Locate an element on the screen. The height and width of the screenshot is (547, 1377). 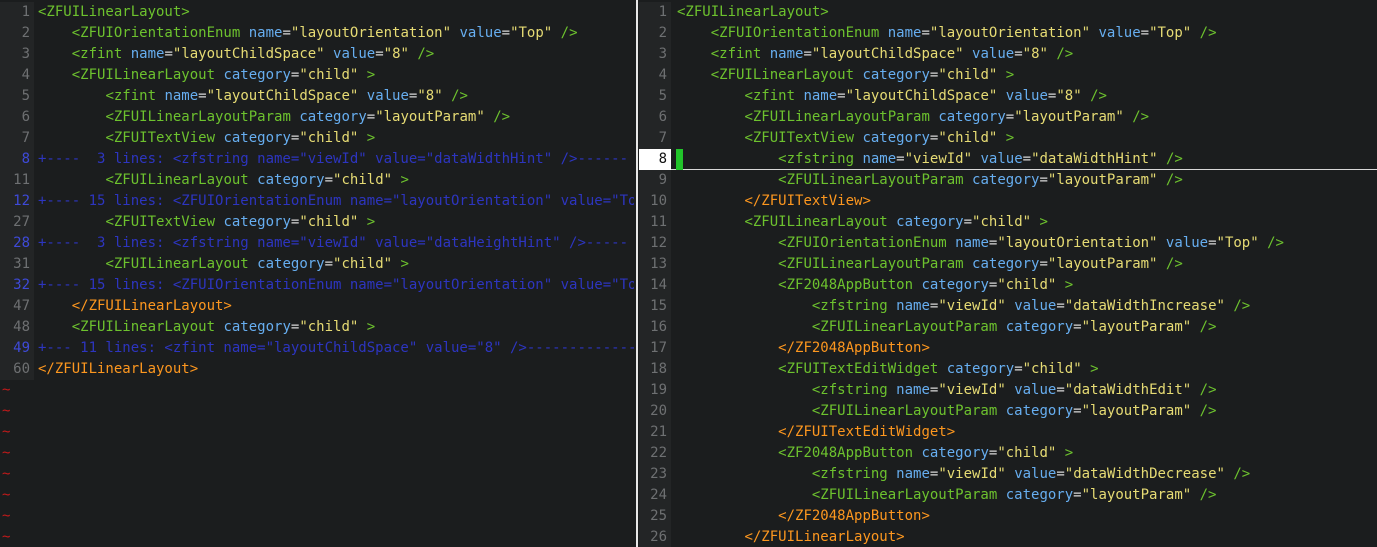
code-line: 10 </ZFUITextView> is located at coordinates (1008, 201).